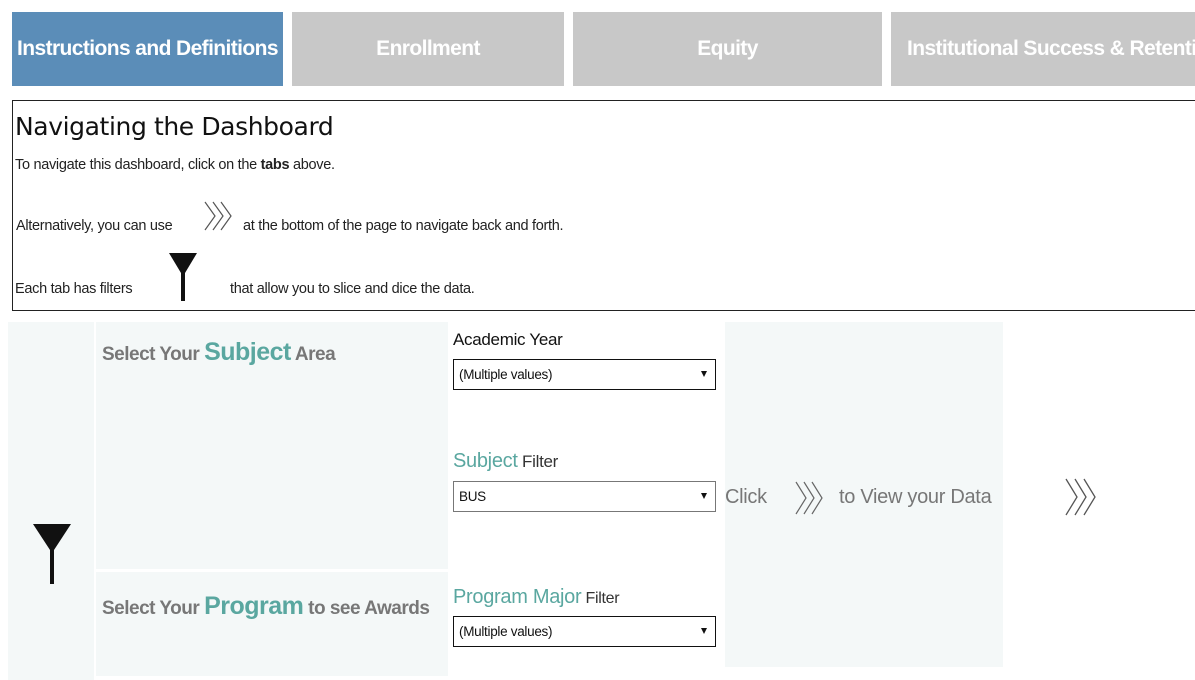  I want to click on tabs-keyword: tabs, so click(275, 165).